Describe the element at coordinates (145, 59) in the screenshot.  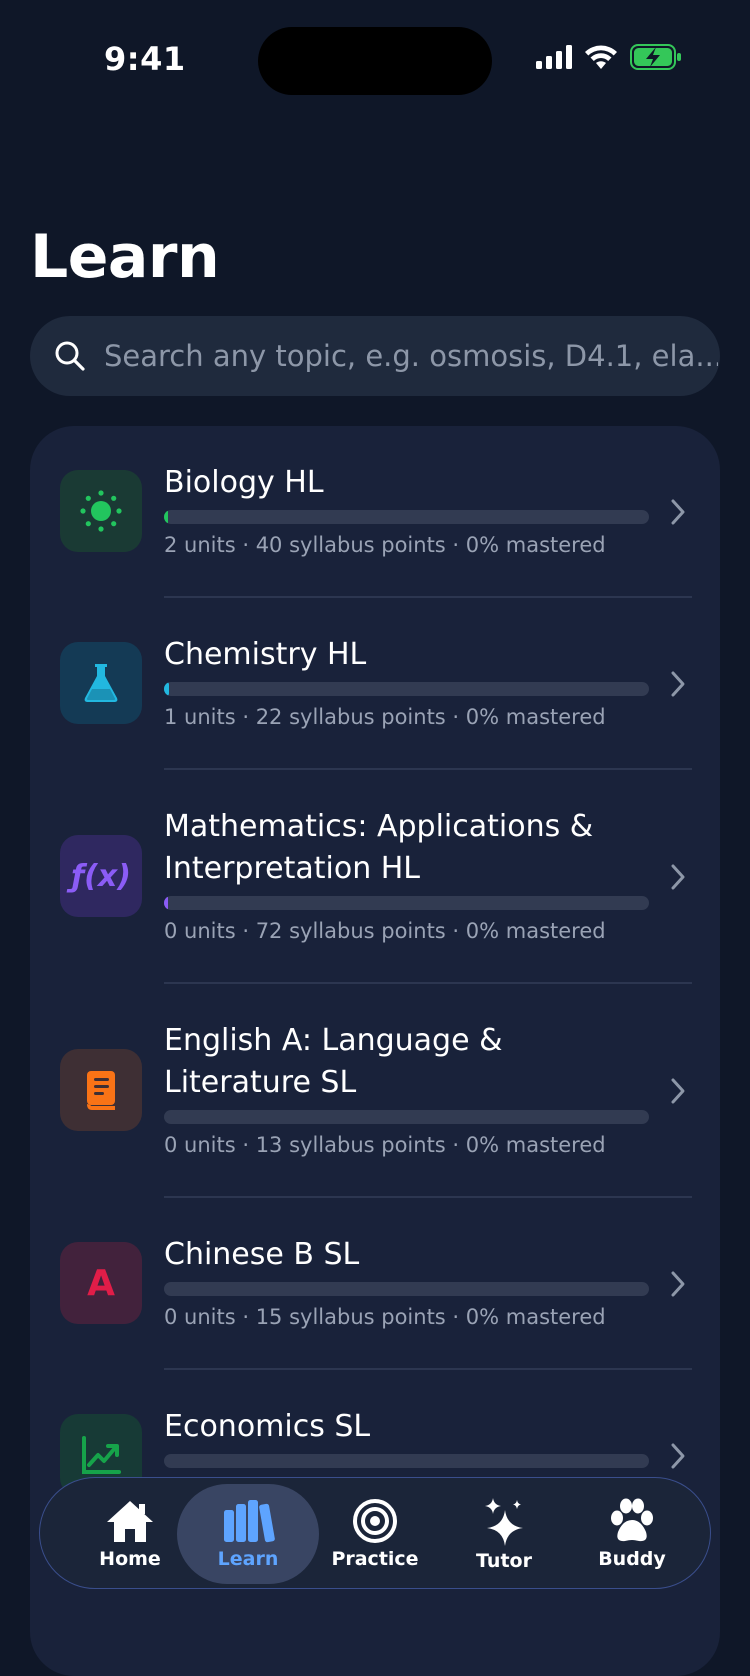
I see `status-time: 9:41` at that location.